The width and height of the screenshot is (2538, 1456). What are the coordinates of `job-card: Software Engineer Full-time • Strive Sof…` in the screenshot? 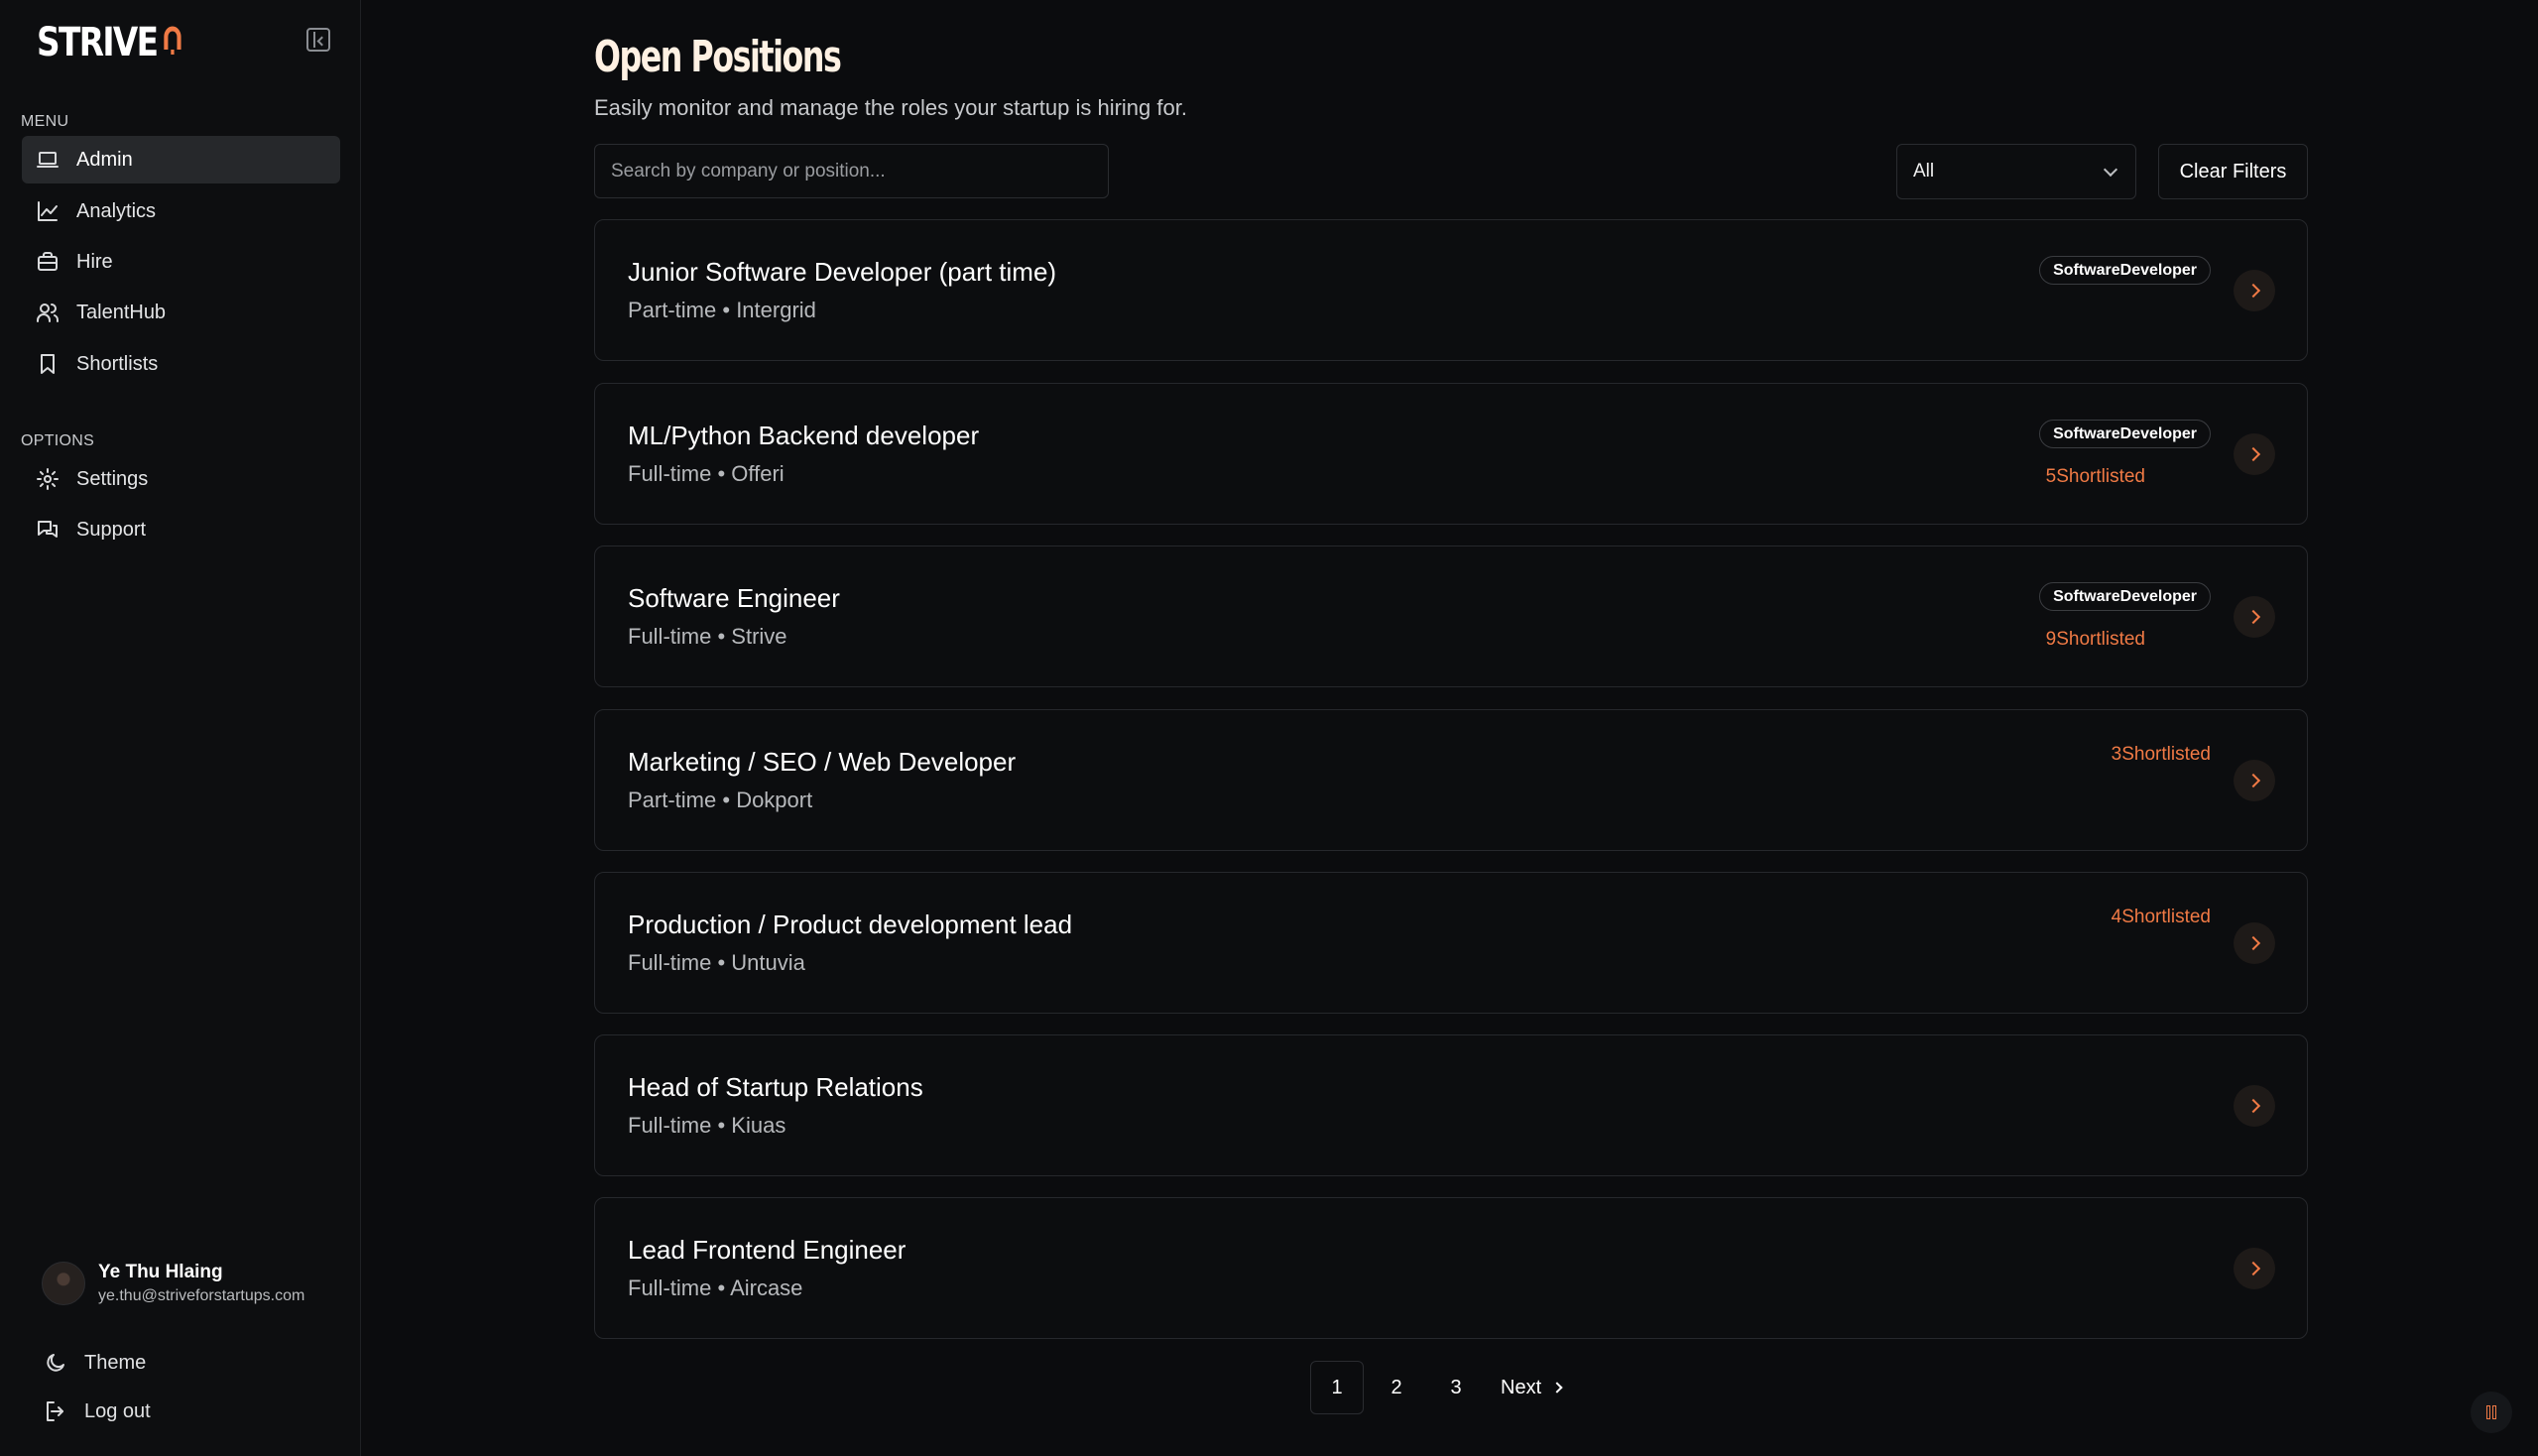 It's located at (1451, 616).